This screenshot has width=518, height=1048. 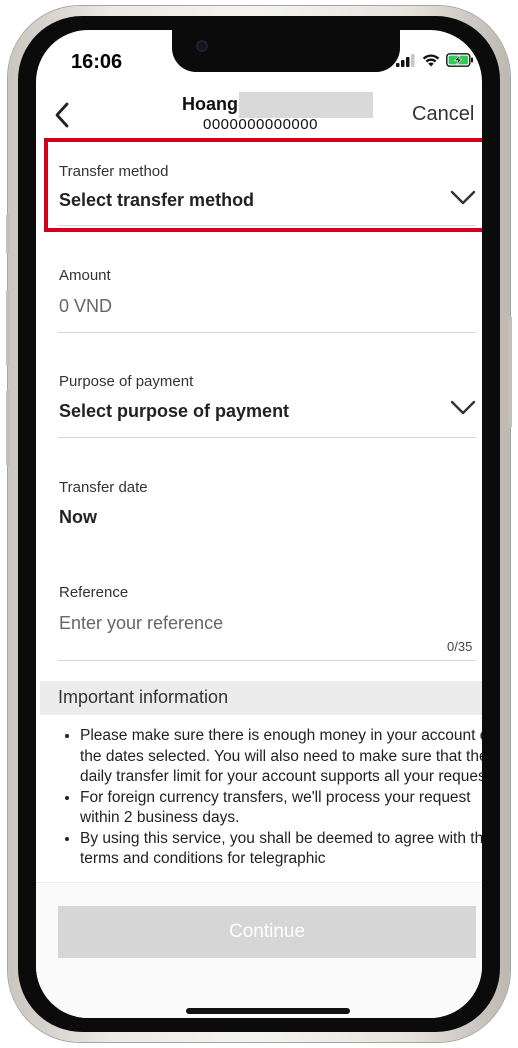 I want to click on cancel-button: Cancel, so click(x=443, y=114).